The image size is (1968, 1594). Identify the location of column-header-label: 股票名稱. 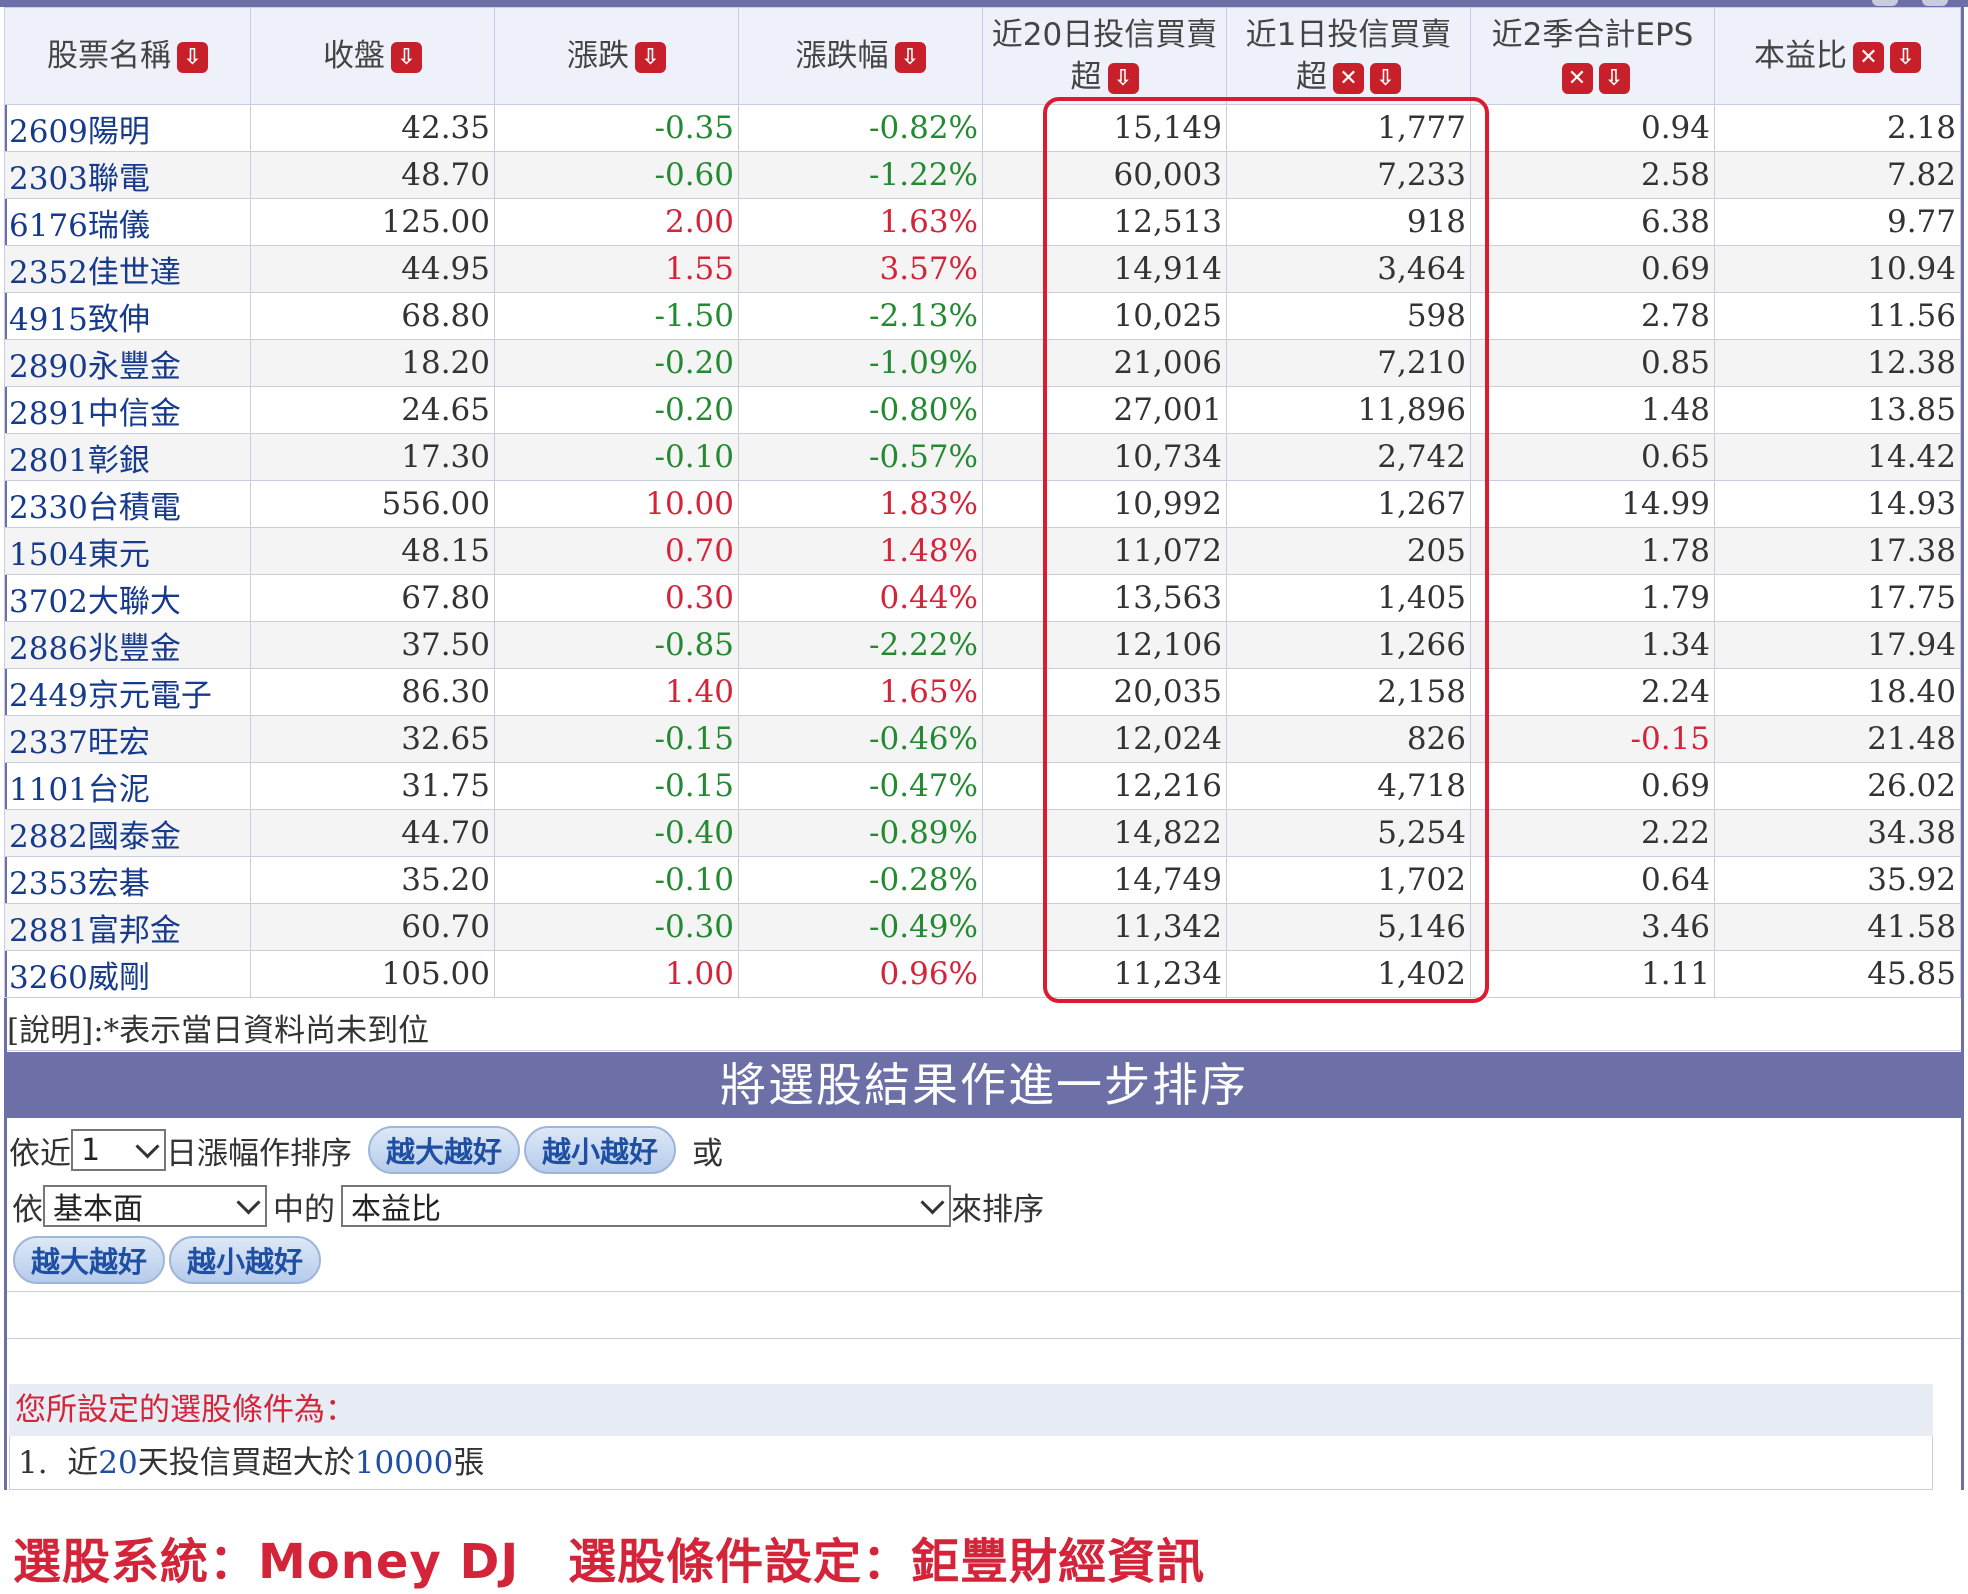
(109, 56).